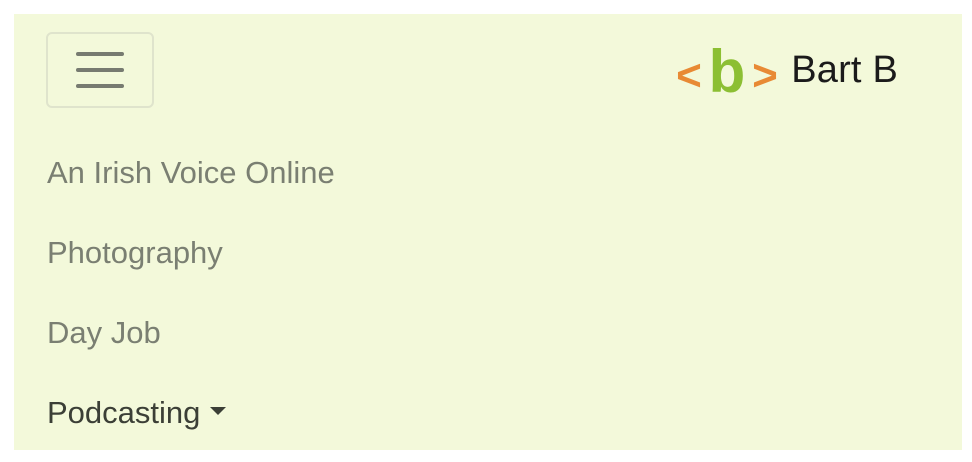 This screenshot has height=462, width=972. Describe the element at coordinates (218, 411) in the screenshot. I see `caret-down-icon` at that location.